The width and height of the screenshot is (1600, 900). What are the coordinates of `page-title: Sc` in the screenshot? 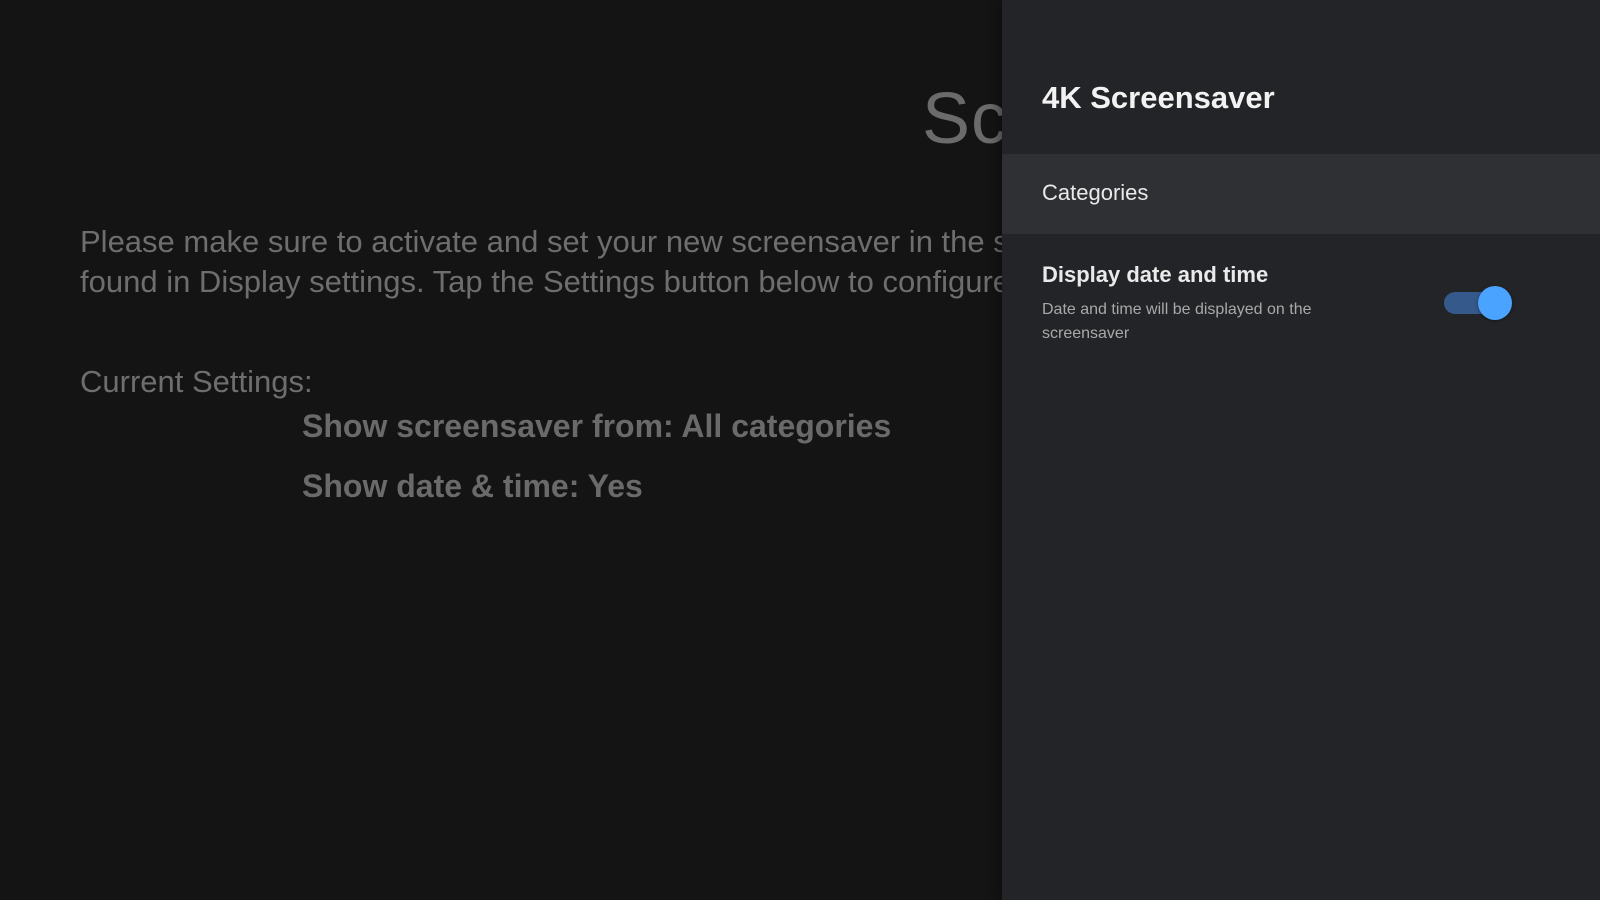 It's located at (965, 119).